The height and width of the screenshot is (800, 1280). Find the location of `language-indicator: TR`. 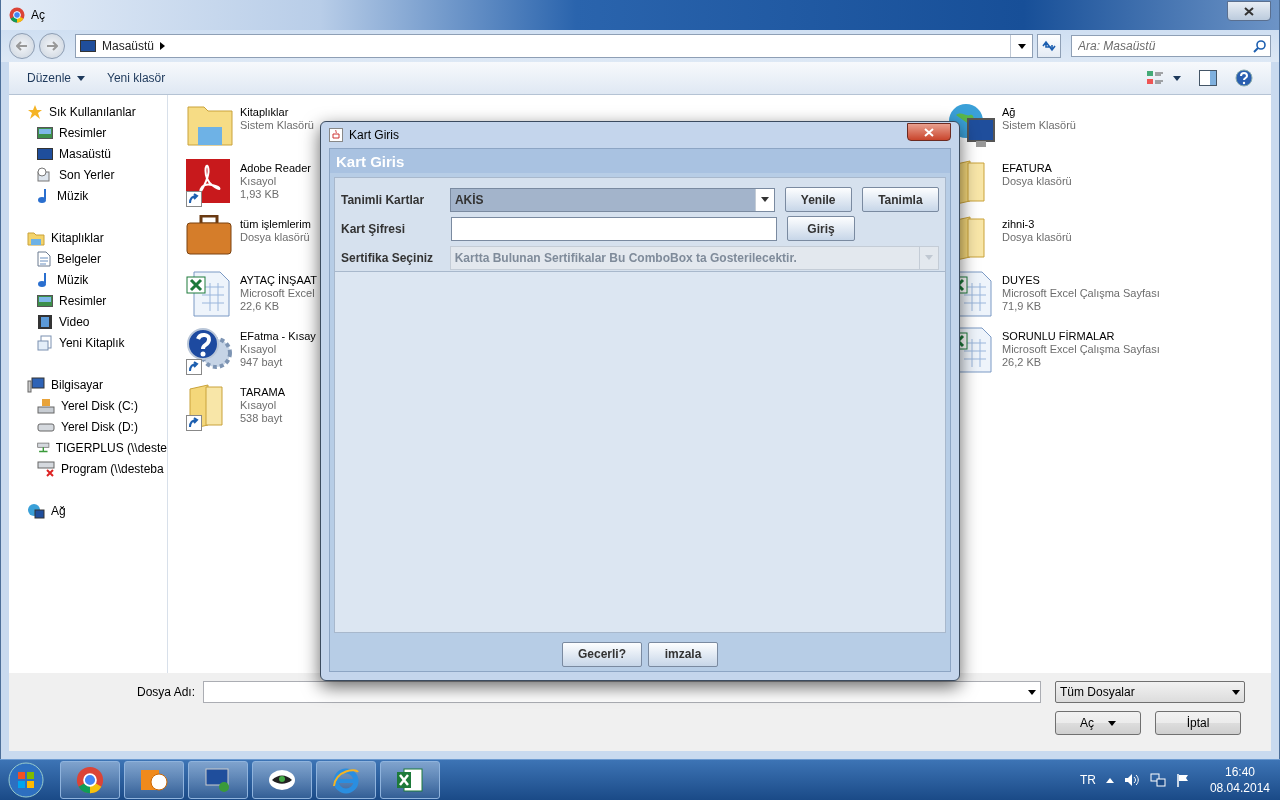

language-indicator: TR is located at coordinates (1087, 780).